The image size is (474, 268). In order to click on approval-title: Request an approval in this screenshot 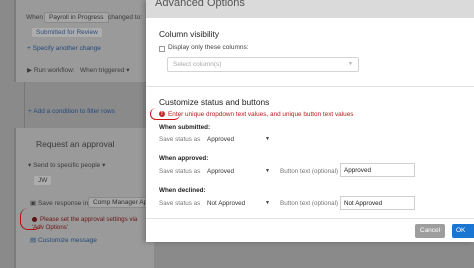, I will do `click(75, 144)`.